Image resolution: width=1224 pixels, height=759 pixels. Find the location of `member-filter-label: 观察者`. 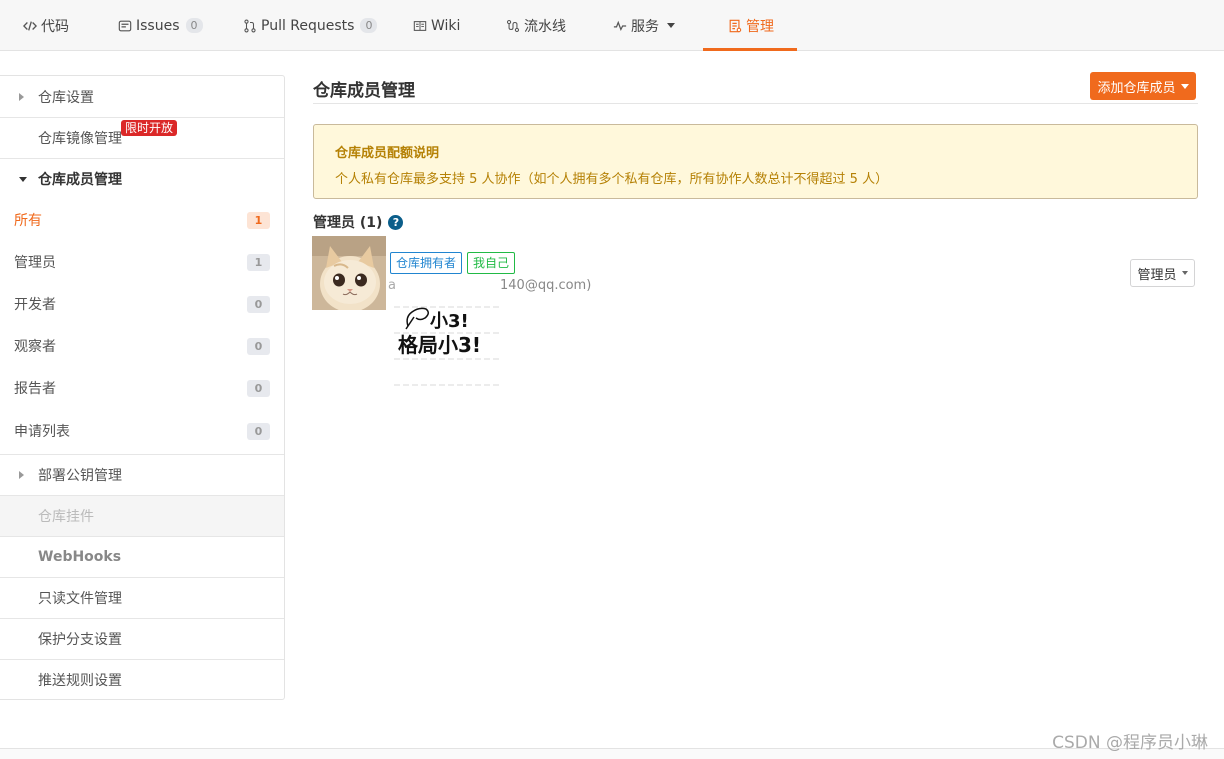

member-filter-label: 观察者 is located at coordinates (35, 347).